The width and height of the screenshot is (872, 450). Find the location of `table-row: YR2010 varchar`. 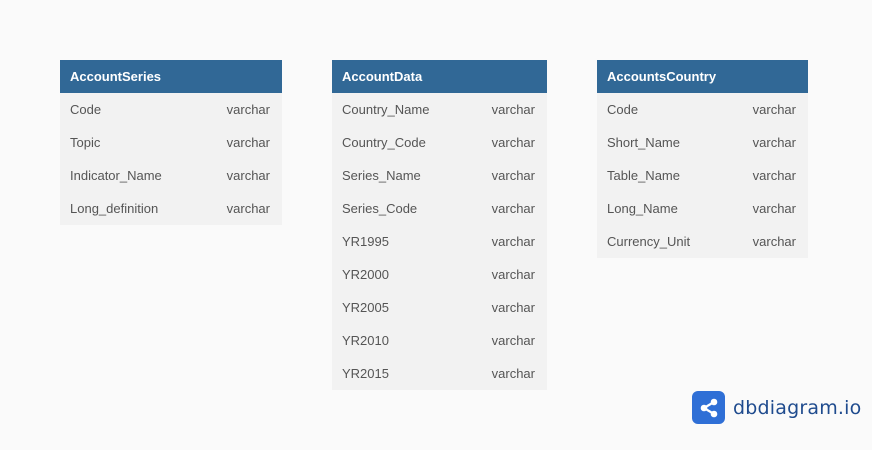

table-row: YR2010 varchar is located at coordinates (439, 340).